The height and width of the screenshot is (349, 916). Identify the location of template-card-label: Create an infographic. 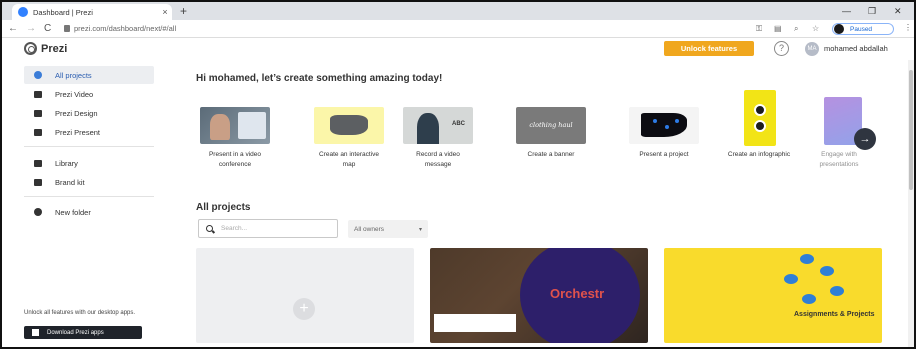
(759, 154).